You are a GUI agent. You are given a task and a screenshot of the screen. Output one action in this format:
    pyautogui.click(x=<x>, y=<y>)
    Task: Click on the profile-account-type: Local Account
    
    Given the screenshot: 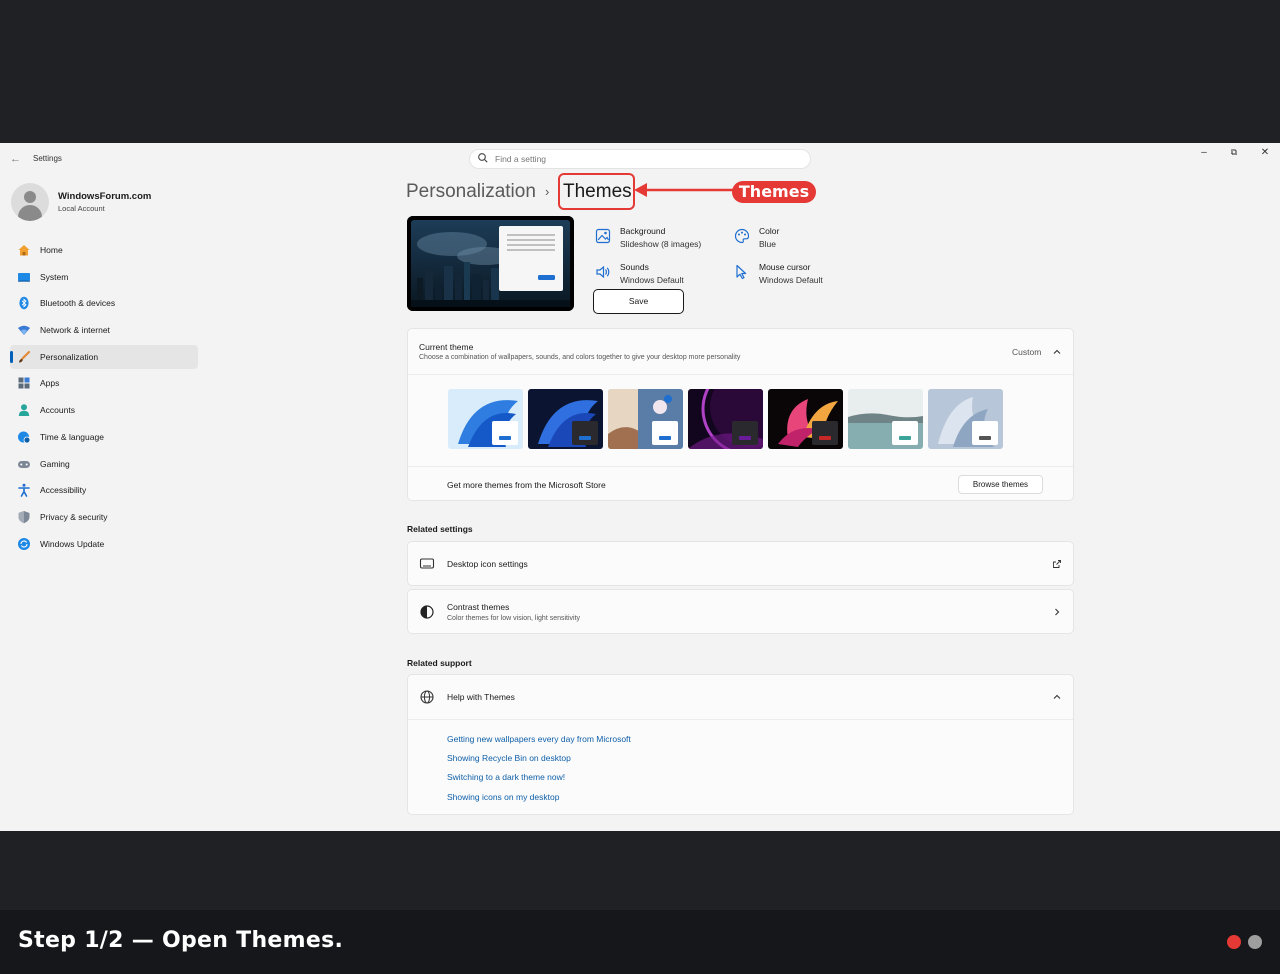 What is the action you would take?
    pyautogui.click(x=81, y=208)
    